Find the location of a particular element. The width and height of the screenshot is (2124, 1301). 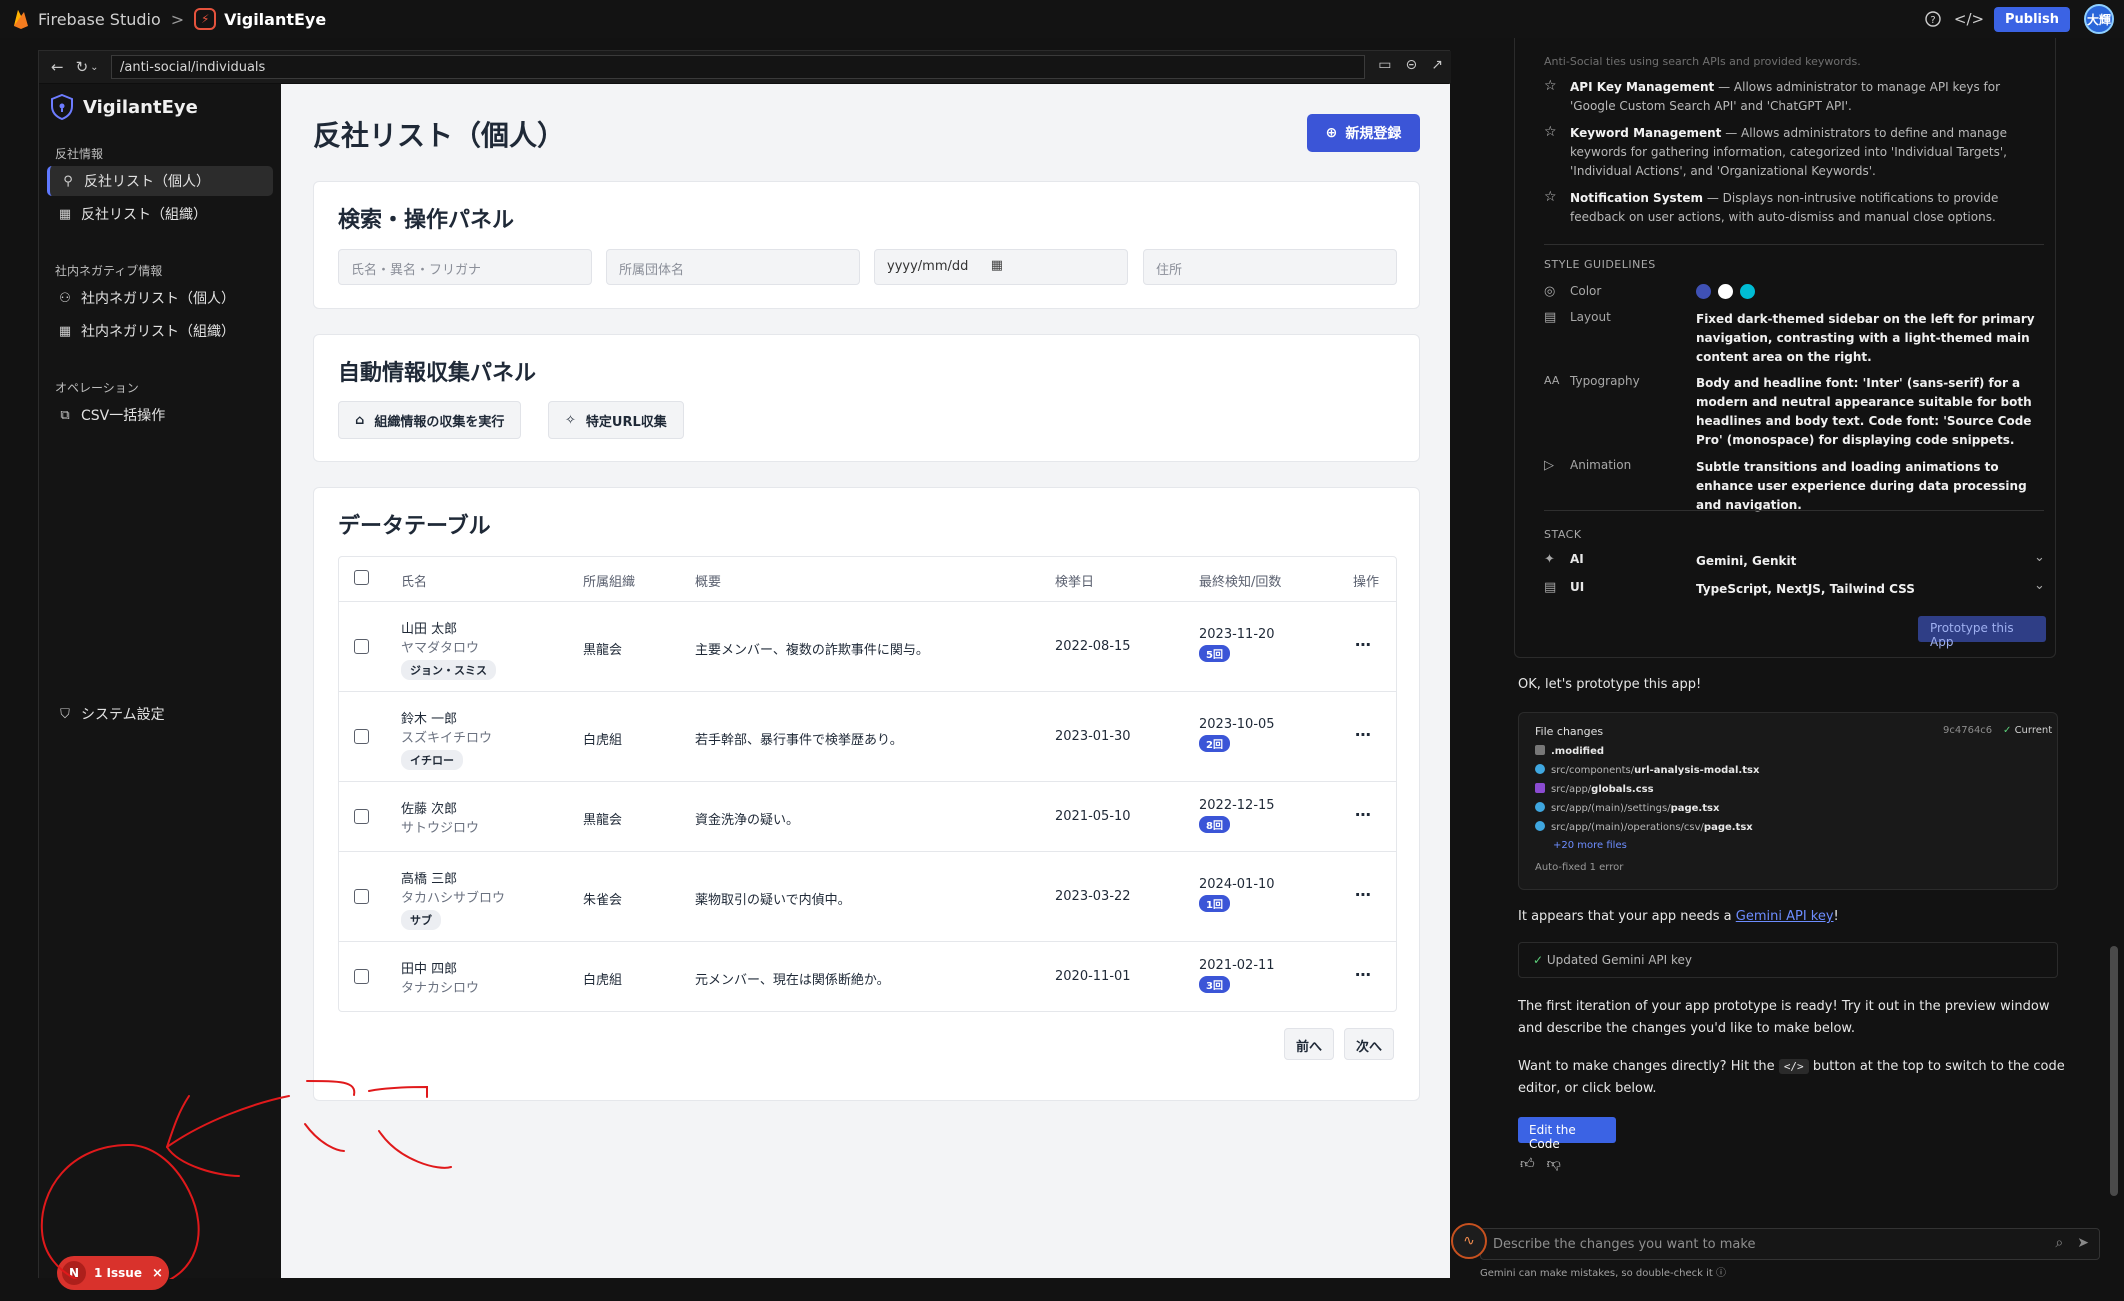

current-status-label: Current is located at coordinates (2033, 730).